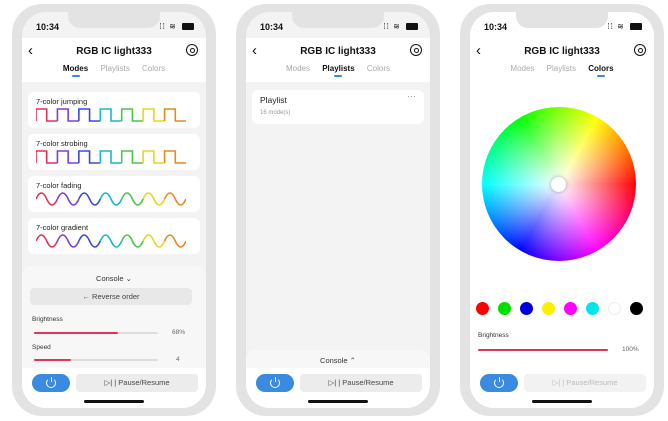 The height and width of the screenshot is (421, 668). I want to click on playlist-card: Playlist 16 mode(s) ···, so click(338, 107).